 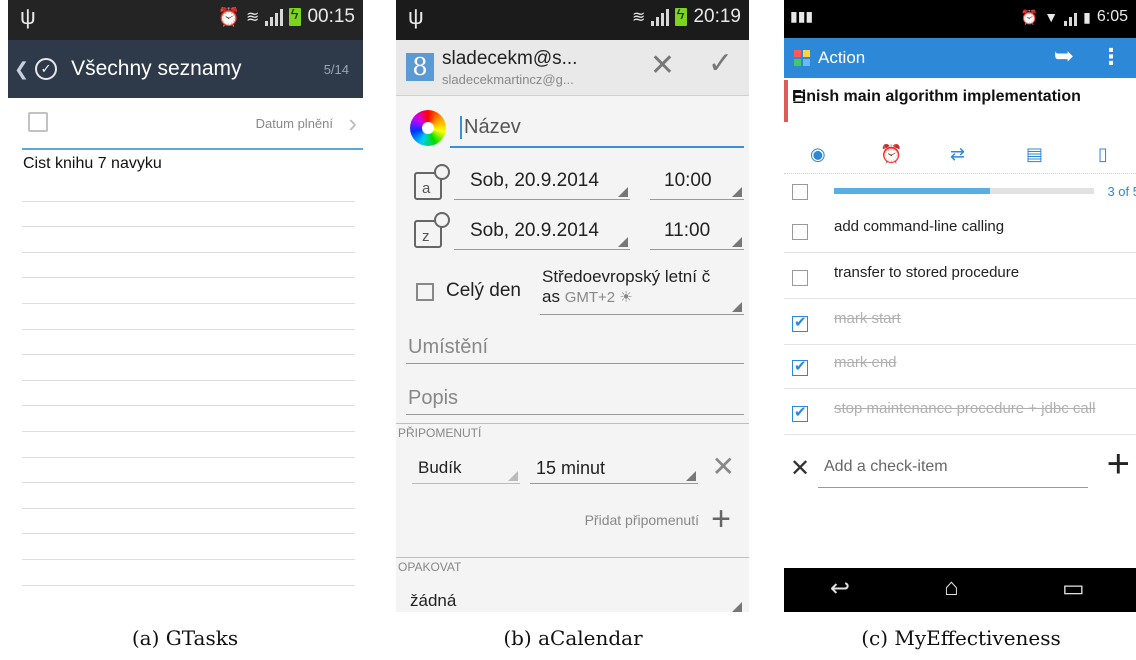 What do you see at coordinates (642, 291) in the screenshot?
I see `timezone-picker: Středoevropský letní č as GMT+2 ☀` at bounding box center [642, 291].